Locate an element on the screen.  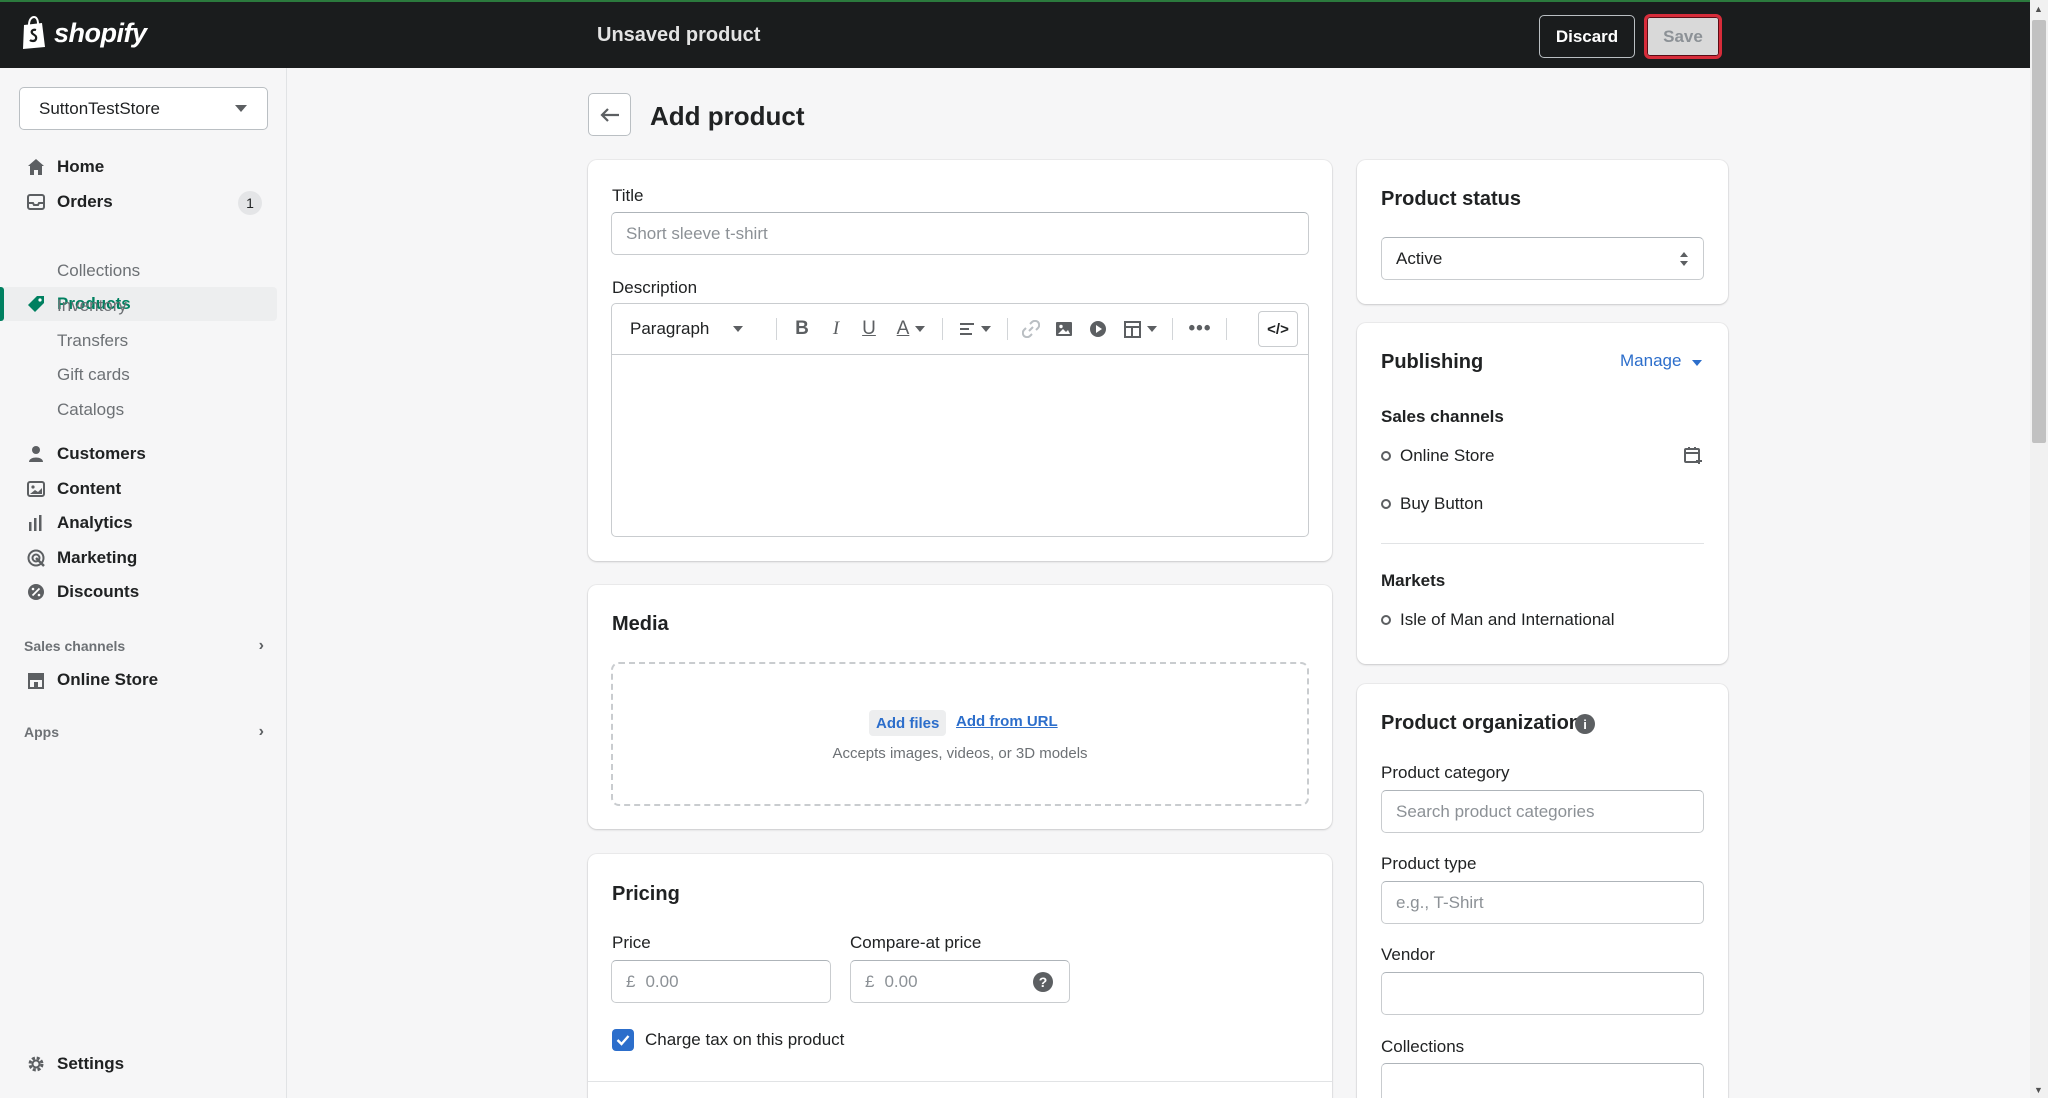
charge-tax-checkbox is located at coordinates (623, 1040).